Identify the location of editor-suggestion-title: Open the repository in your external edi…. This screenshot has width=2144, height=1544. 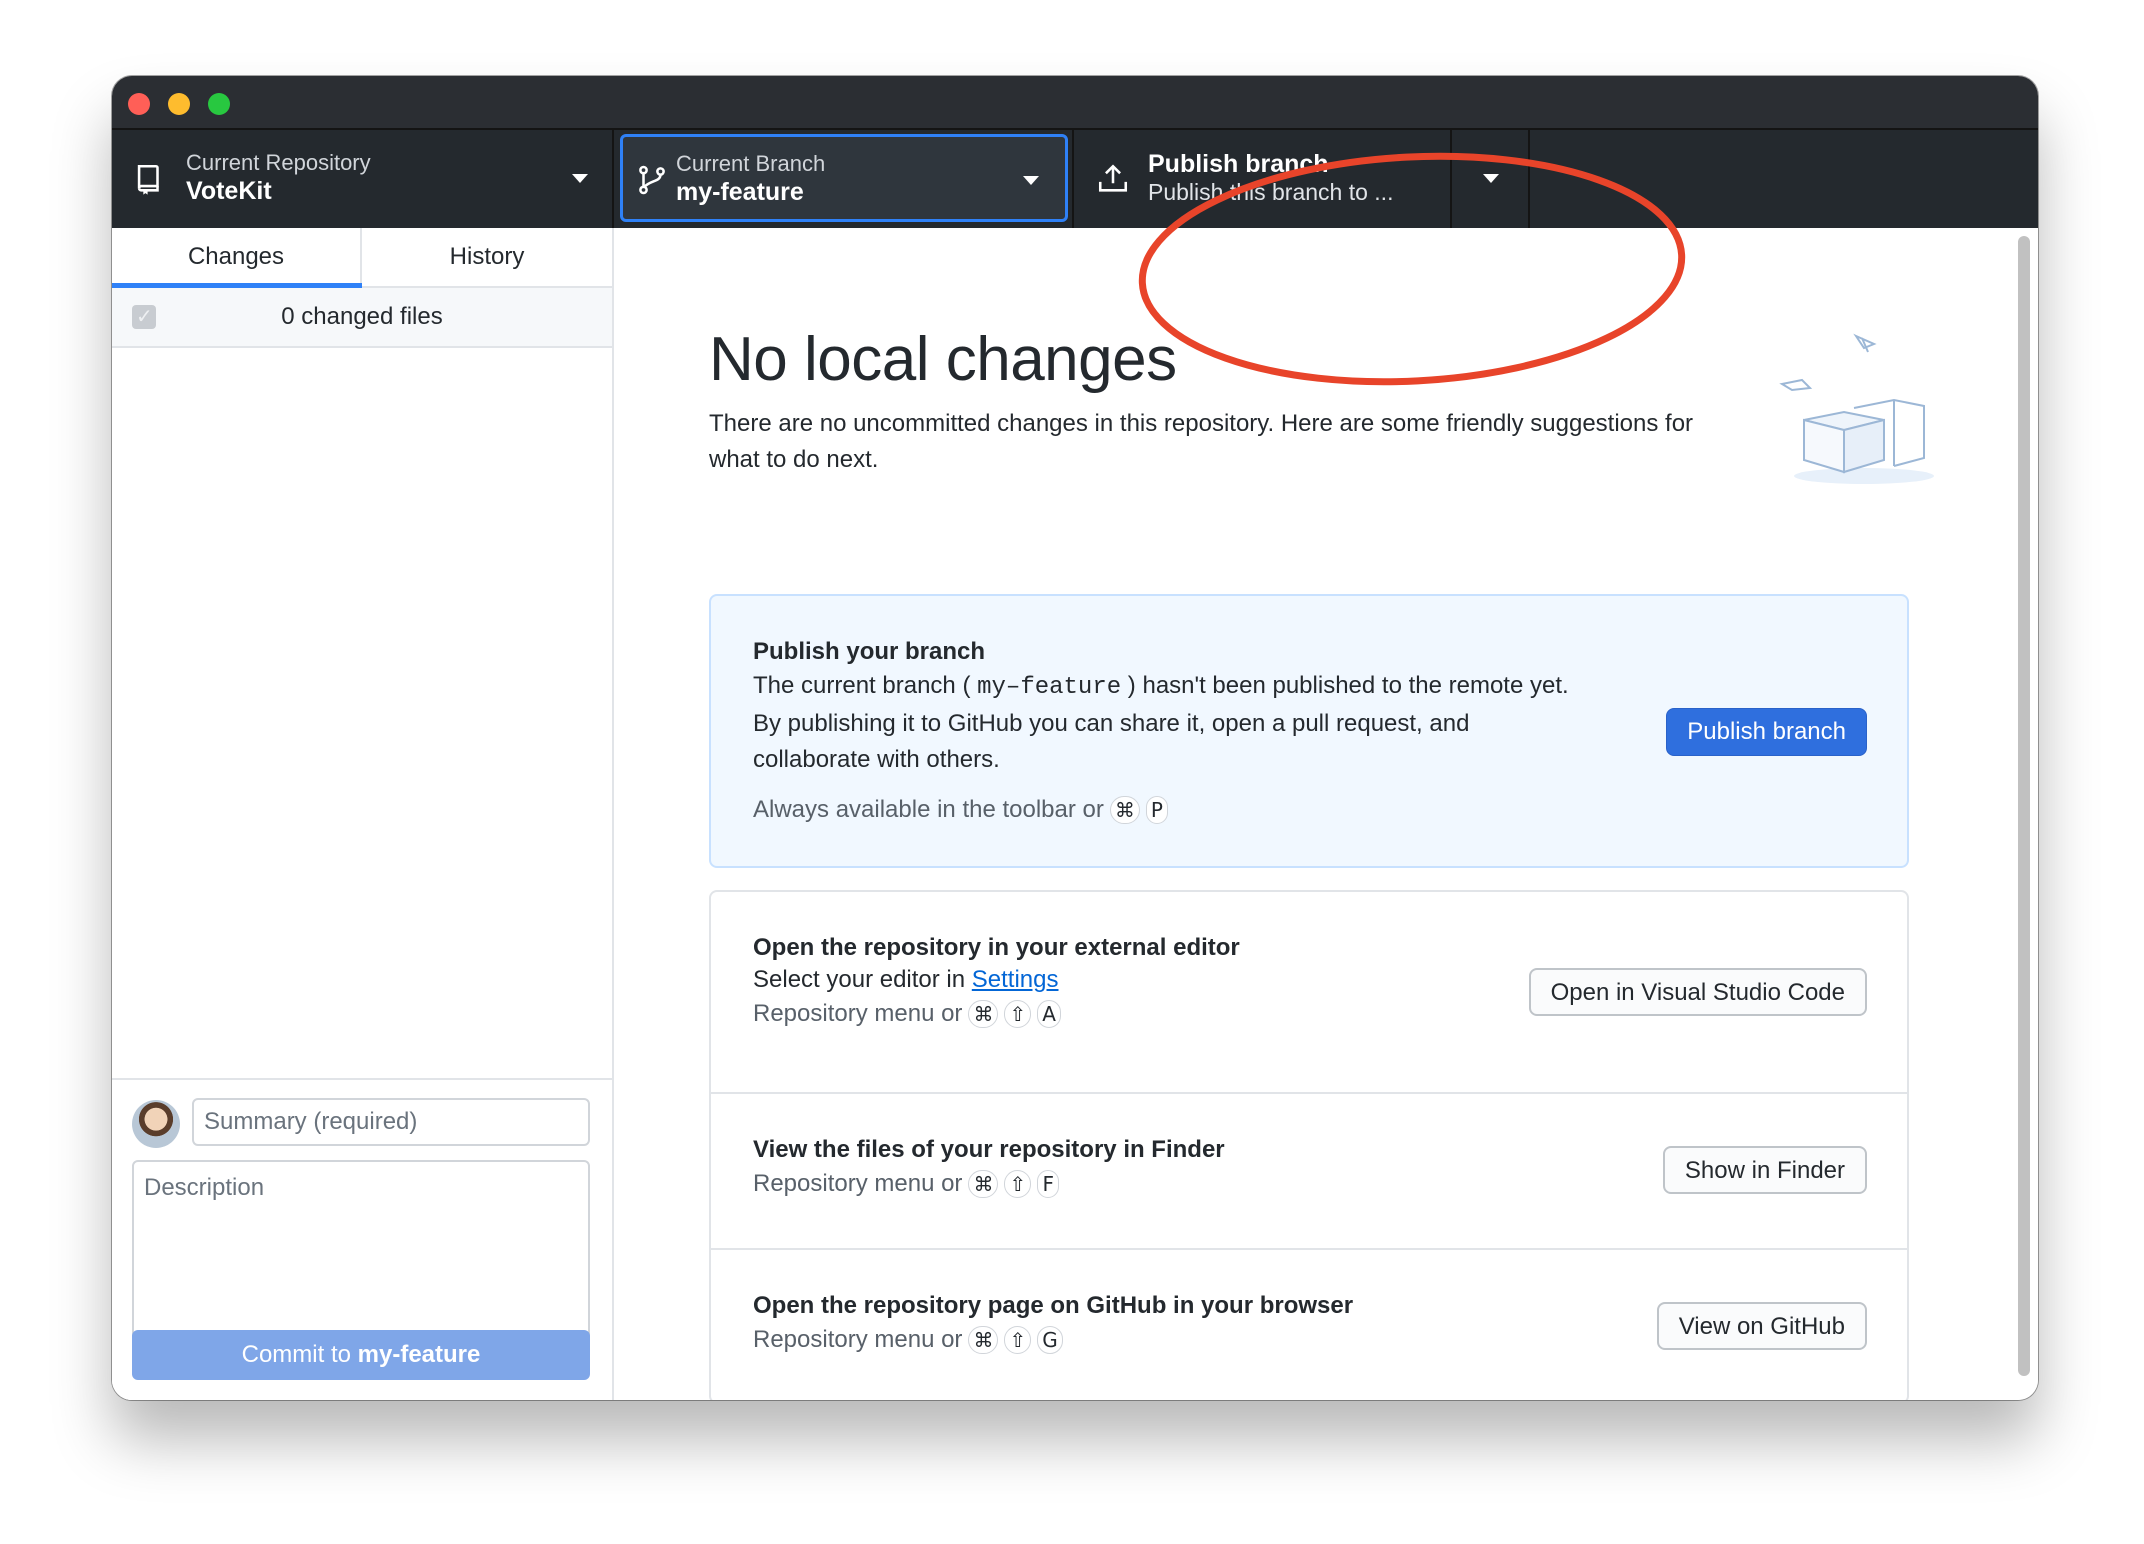
(996, 947).